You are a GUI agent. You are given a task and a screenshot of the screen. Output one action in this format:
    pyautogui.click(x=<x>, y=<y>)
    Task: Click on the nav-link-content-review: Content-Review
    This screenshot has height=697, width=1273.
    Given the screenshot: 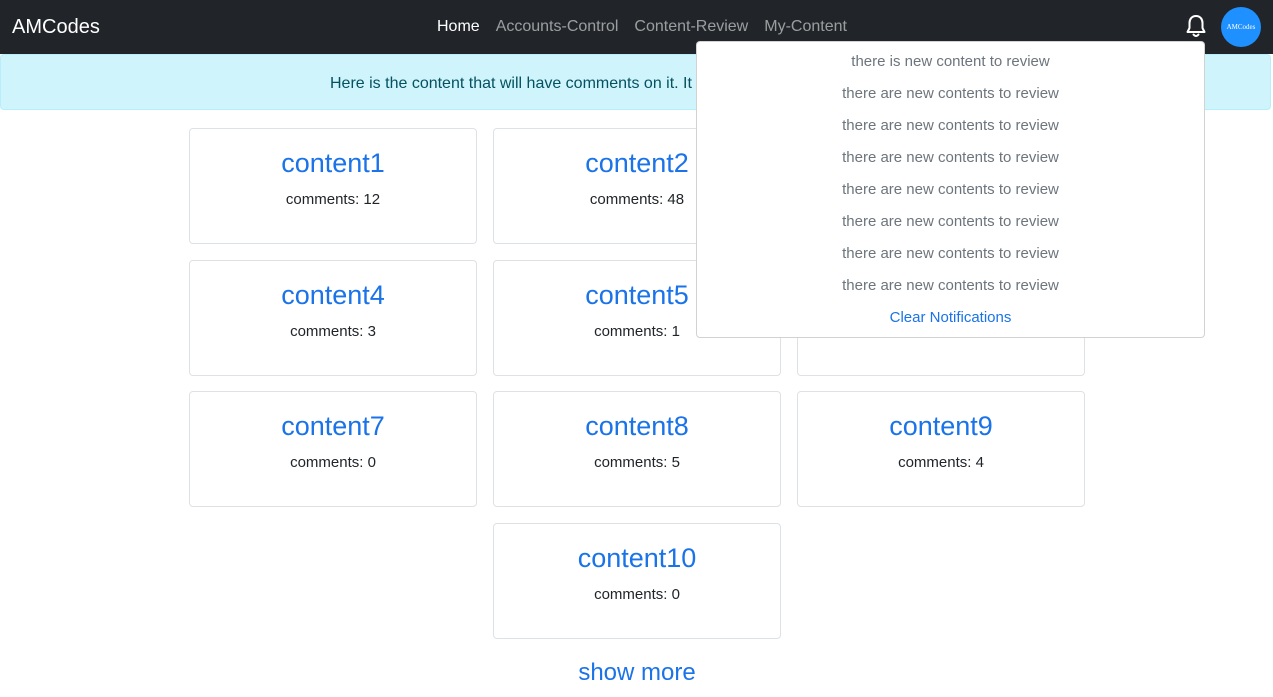 What is the action you would take?
    pyautogui.click(x=691, y=27)
    